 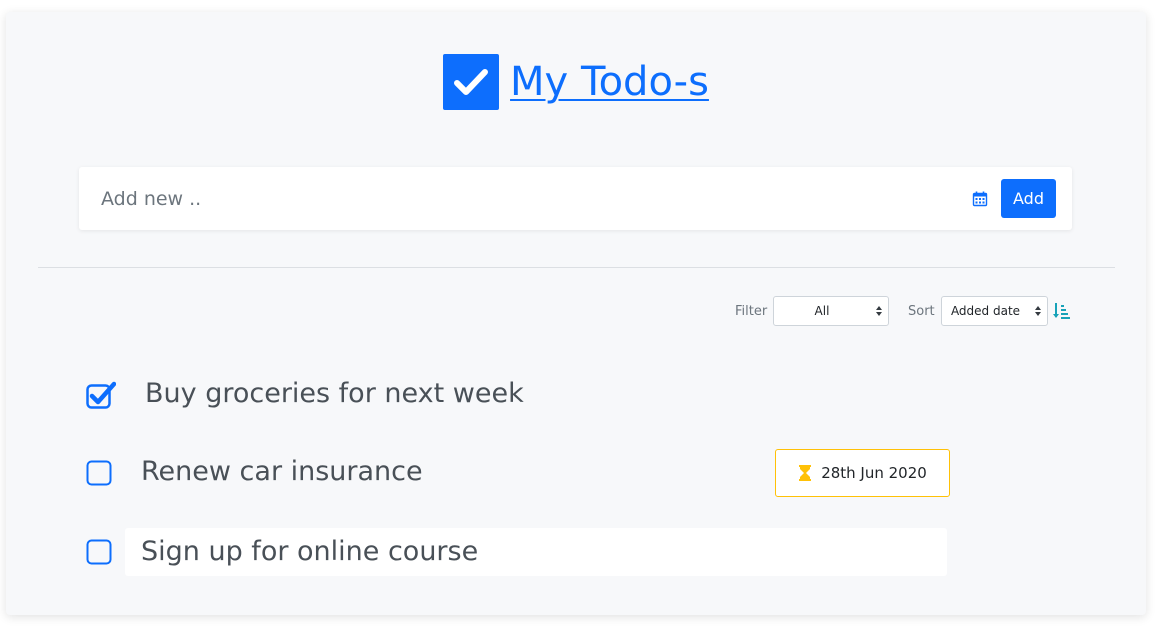 I want to click on due-date-badge: 28th Jun 2020, so click(x=862, y=473).